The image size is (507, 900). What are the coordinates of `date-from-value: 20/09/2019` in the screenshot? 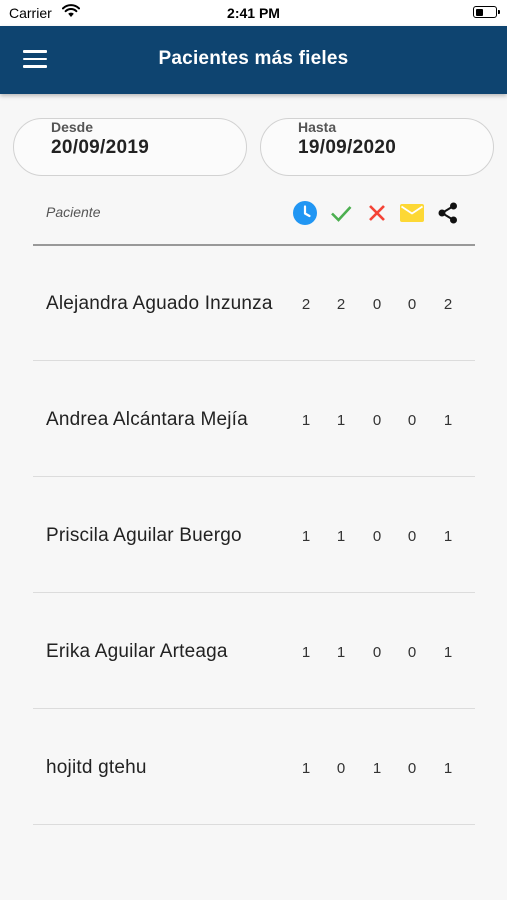 It's located at (100, 147).